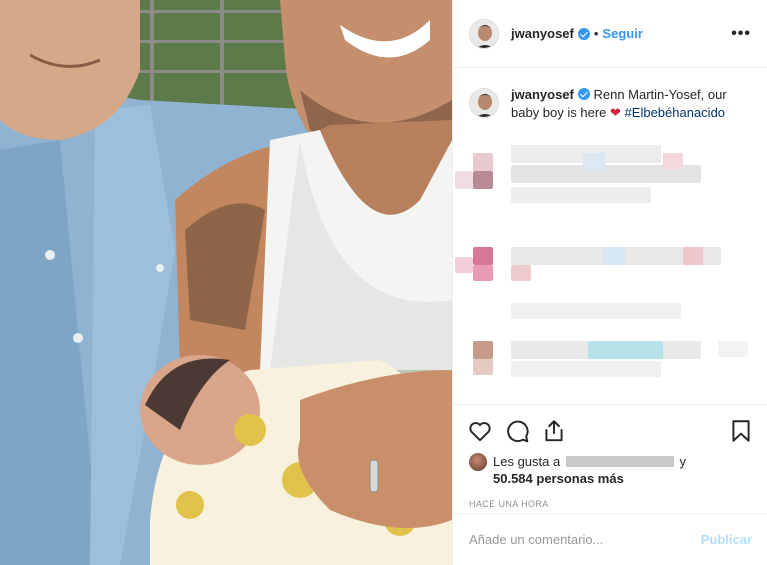 This screenshot has height=565, width=767. What do you see at coordinates (517, 431) in the screenshot?
I see `speech-bubble-icon` at bounding box center [517, 431].